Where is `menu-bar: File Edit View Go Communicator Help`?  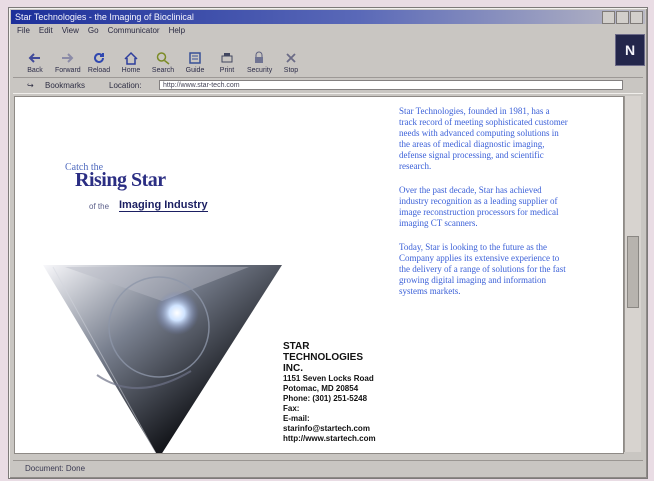 menu-bar: File Edit View Go Communicator Help is located at coordinates (101, 31).